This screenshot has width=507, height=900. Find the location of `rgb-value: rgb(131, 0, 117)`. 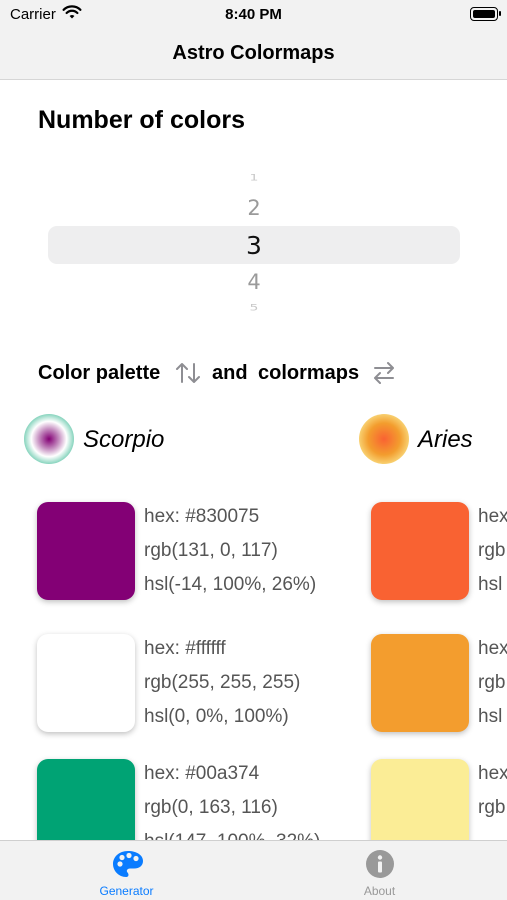

rgb-value: rgb(131, 0, 117) is located at coordinates (211, 550).